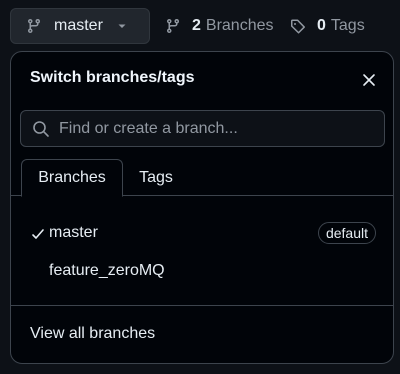  What do you see at coordinates (202, 334) in the screenshot?
I see `dropdown-footer: View all branches` at bounding box center [202, 334].